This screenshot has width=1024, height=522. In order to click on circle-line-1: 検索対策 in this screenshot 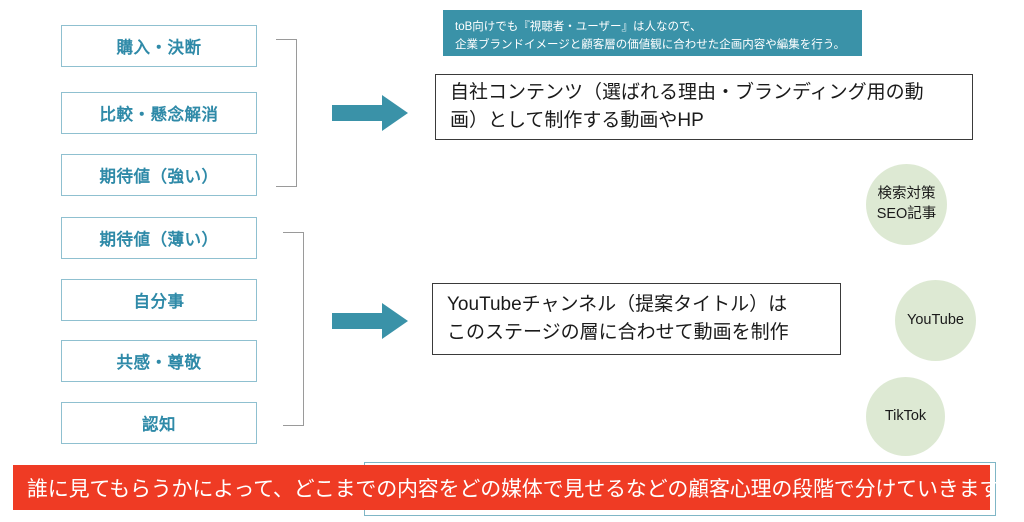, I will do `click(906, 193)`.